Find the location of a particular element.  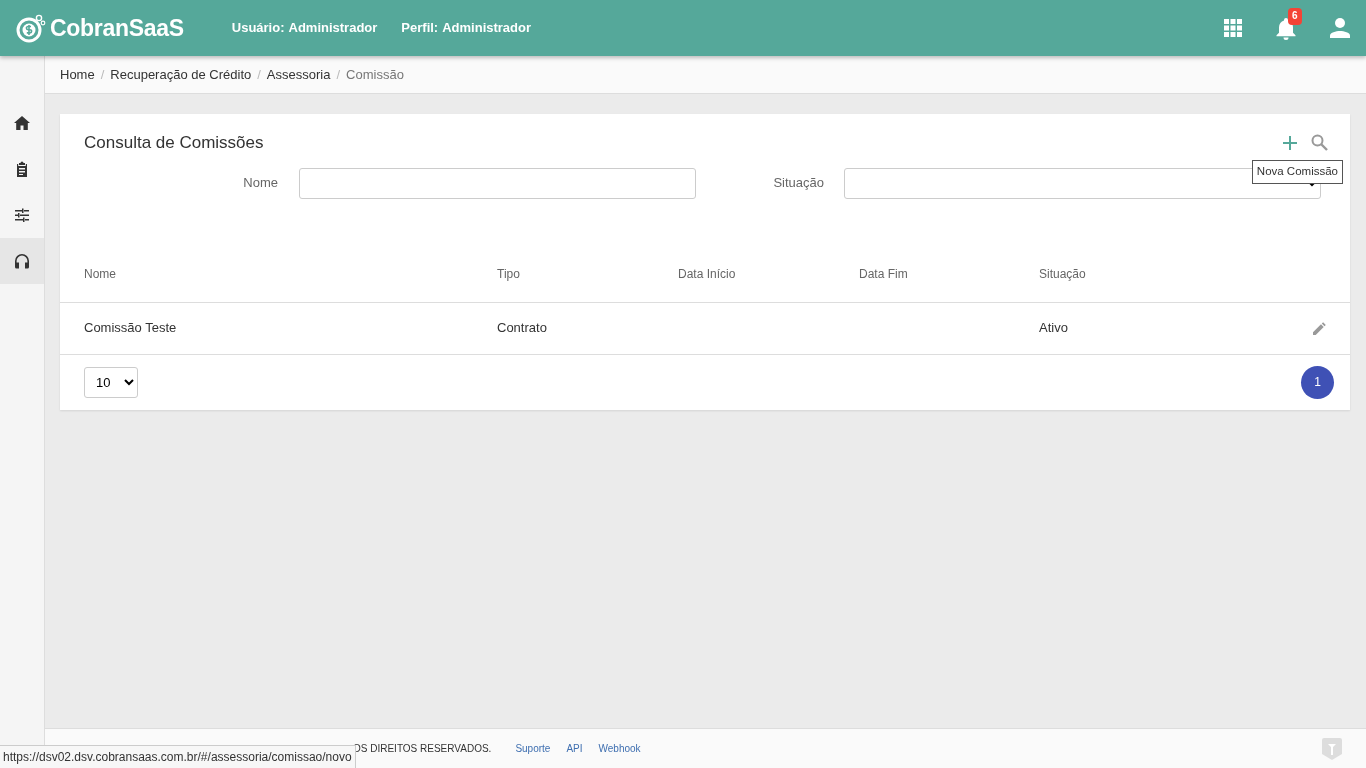

column-header: Nome is located at coordinates (100, 274).